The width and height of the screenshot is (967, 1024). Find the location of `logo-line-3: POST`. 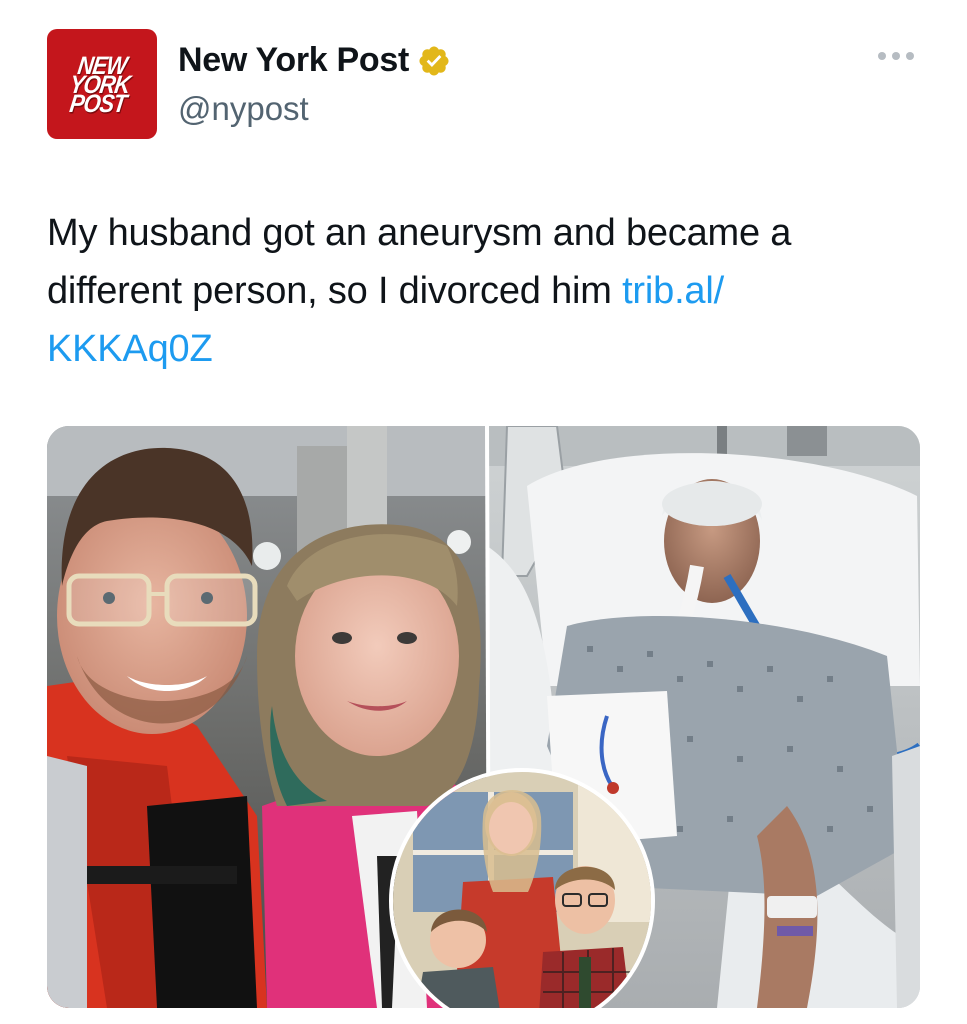

logo-line-3: POST is located at coordinates (98, 103).